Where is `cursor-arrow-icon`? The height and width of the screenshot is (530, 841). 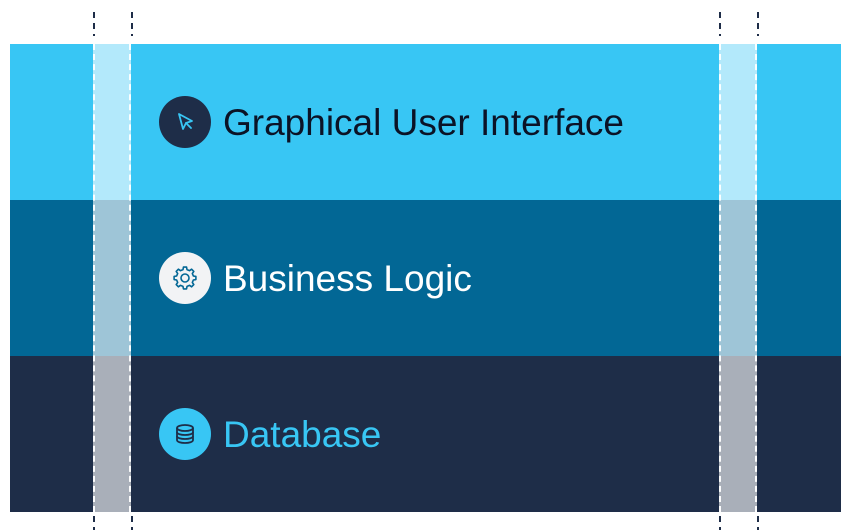 cursor-arrow-icon is located at coordinates (185, 121).